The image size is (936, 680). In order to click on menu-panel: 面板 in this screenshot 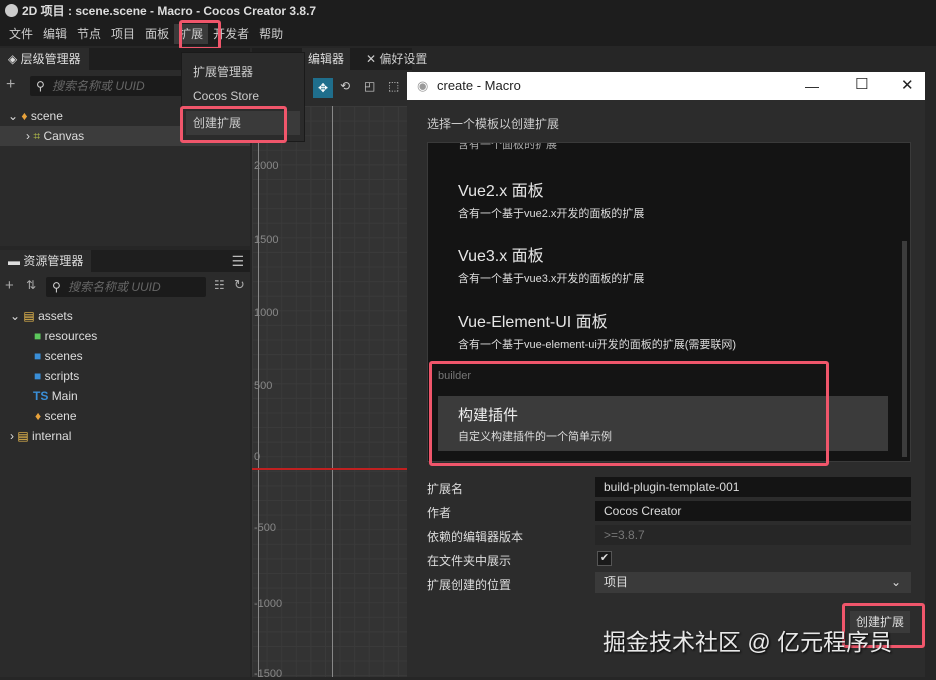, I will do `click(157, 34)`.